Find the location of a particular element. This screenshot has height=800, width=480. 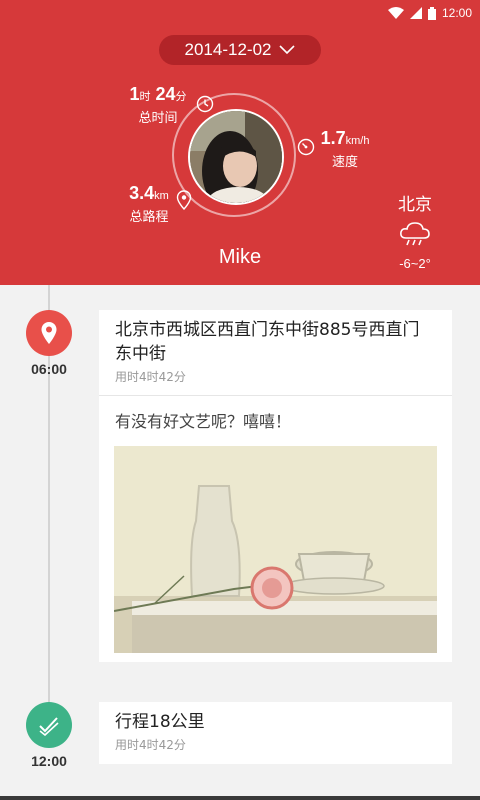

note-text: 有没有好文艺呢？嘻嘻！ is located at coordinates (203, 421).